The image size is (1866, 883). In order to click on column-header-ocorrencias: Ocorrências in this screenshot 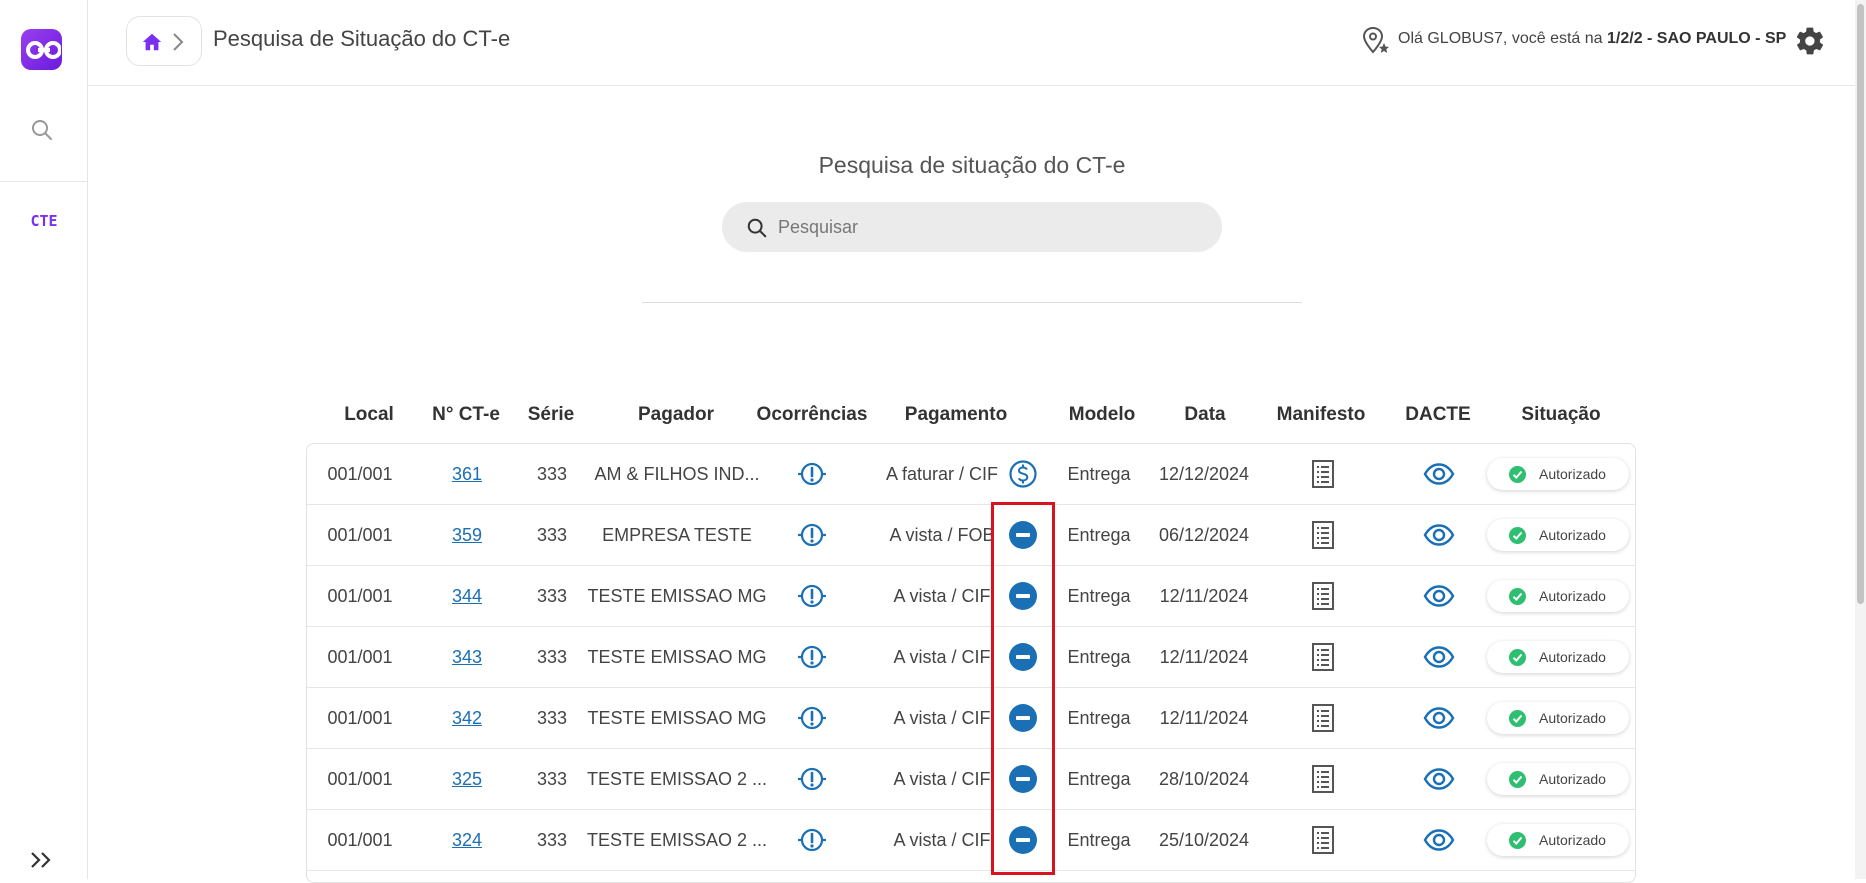, I will do `click(812, 414)`.